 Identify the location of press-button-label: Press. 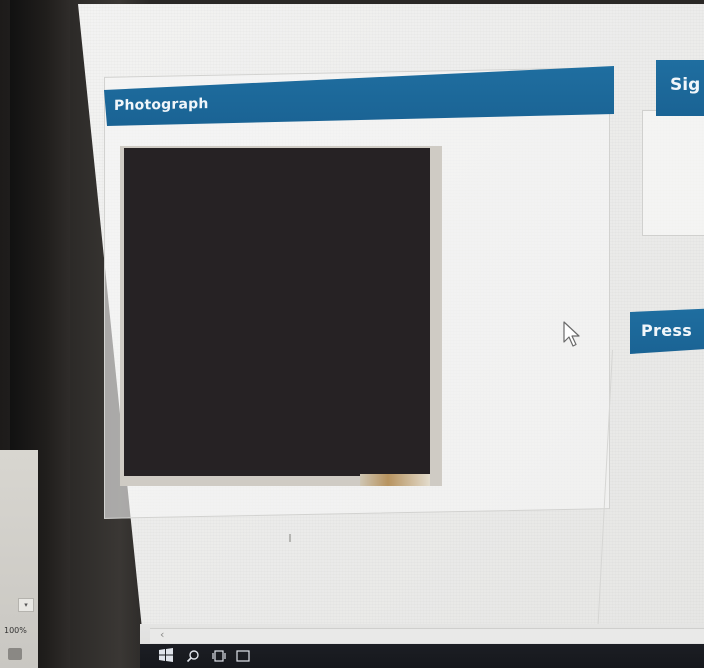
(667, 330).